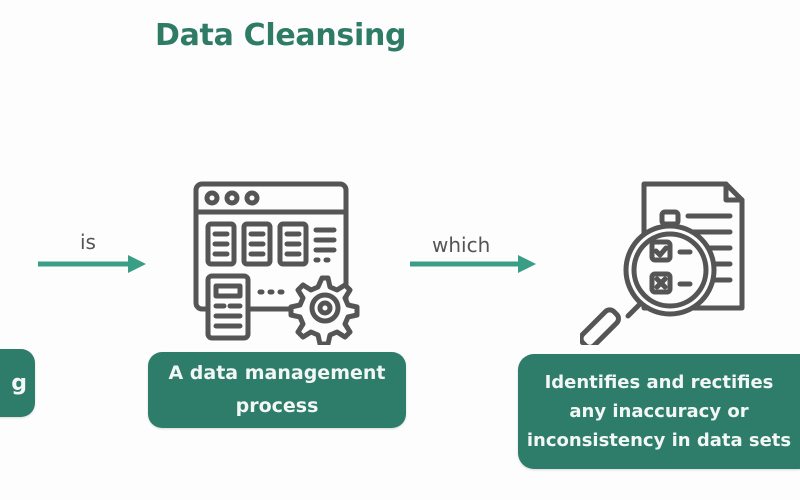  Describe the element at coordinates (659, 382) in the screenshot. I see `box-right-line-1: Identifies and rectifies` at that location.